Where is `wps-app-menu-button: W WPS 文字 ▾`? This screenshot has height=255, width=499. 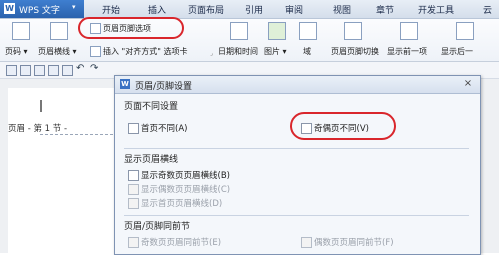 wps-app-menu-button: W WPS 文字 ▾ is located at coordinates (42, 9).